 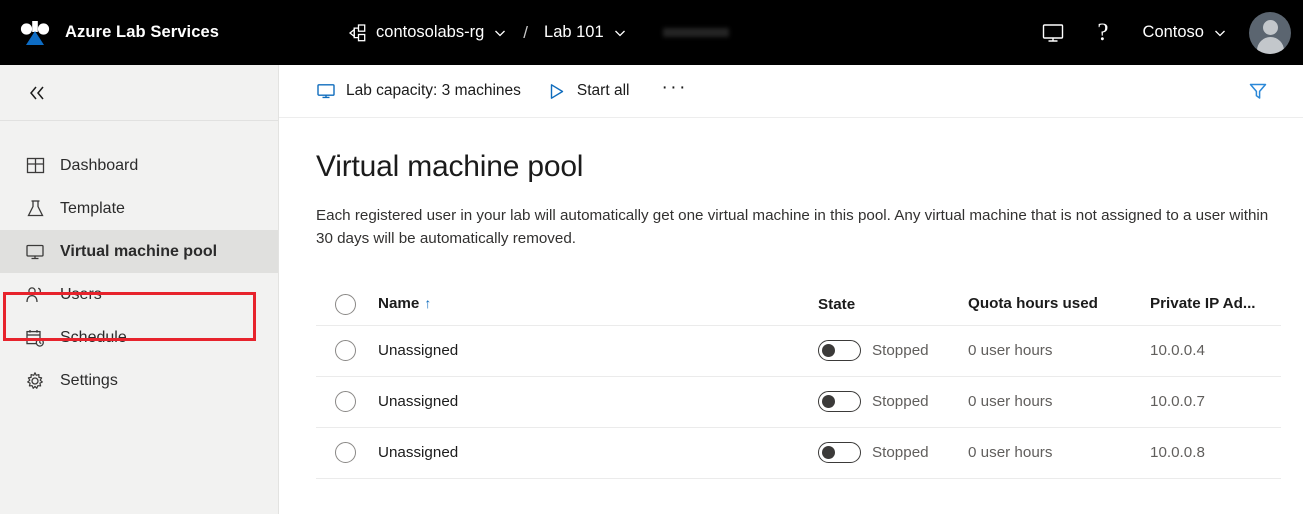 What do you see at coordinates (598, 304) in the screenshot?
I see `column-header-name: Name ↑` at bounding box center [598, 304].